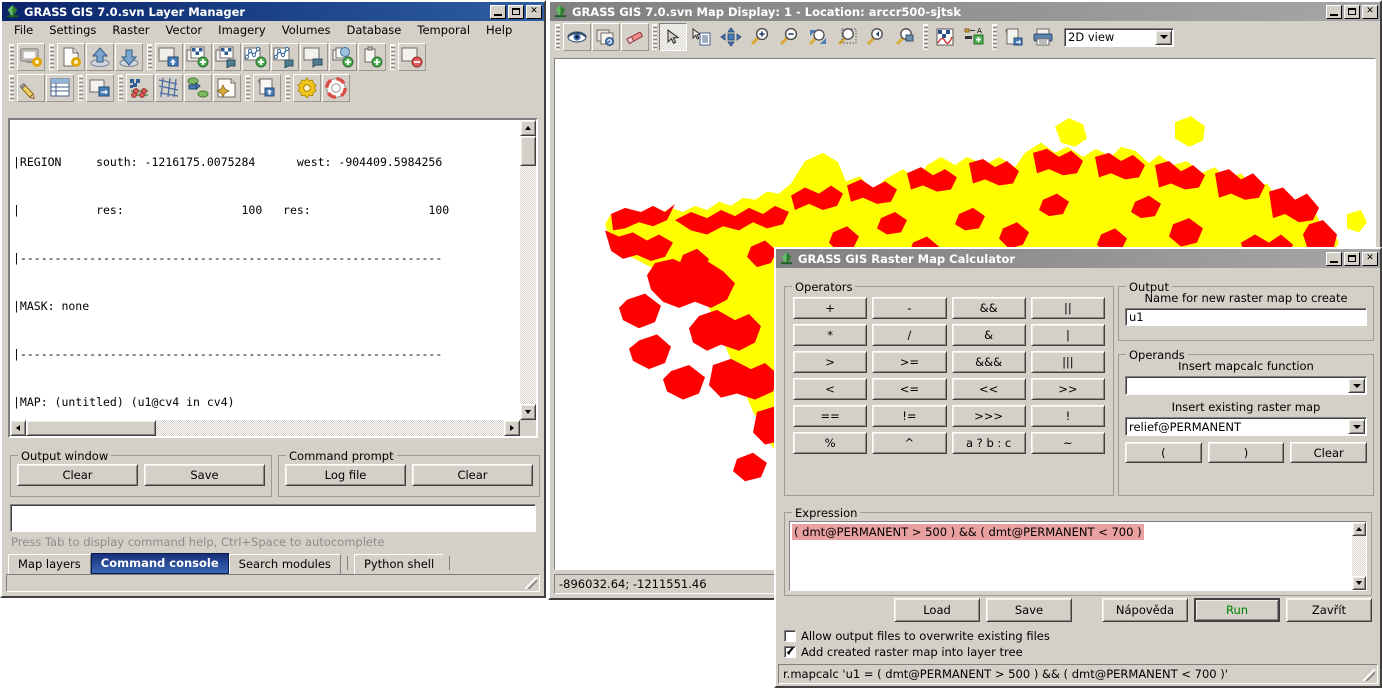 The height and width of the screenshot is (688, 1382). I want to click on tab-python-shell: Python shell, so click(398, 564).